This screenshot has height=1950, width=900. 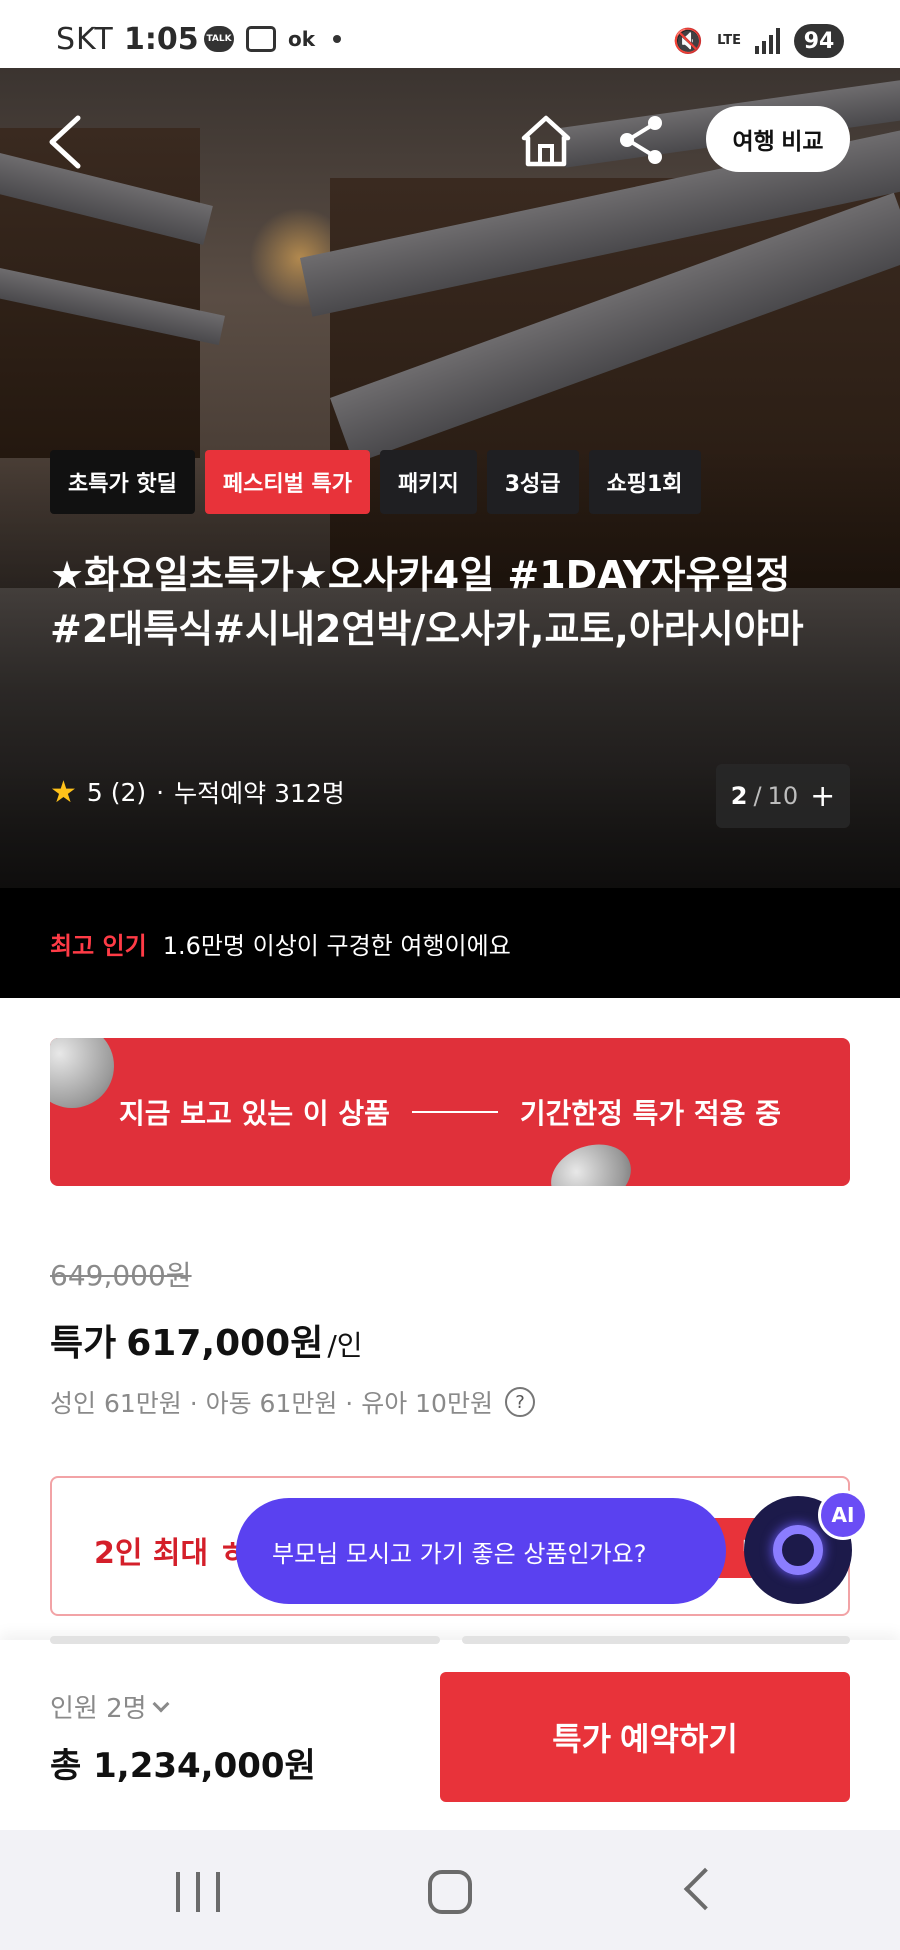 What do you see at coordinates (225, 1343) in the screenshot?
I see `sale-price: 617,000원` at bounding box center [225, 1343].